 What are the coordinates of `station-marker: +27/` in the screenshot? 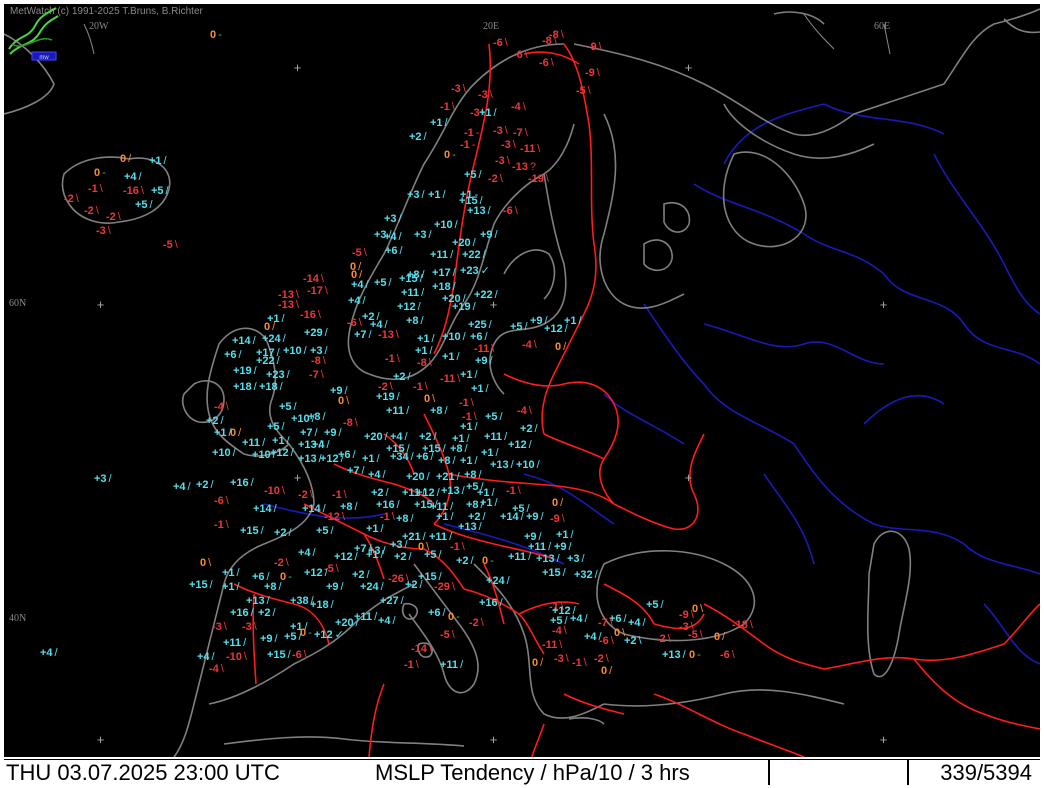 It's located at (392, 601).